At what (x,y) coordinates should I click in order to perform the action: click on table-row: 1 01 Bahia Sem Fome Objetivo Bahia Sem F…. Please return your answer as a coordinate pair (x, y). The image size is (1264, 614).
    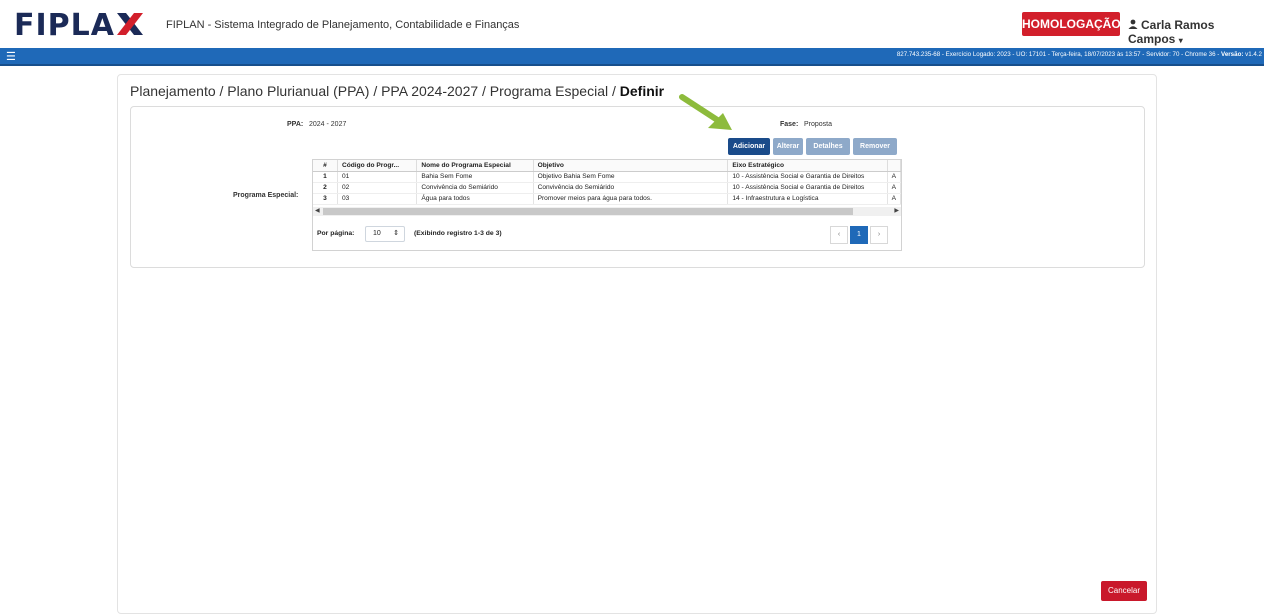
    Looking at the image, I should click on (607, 177).